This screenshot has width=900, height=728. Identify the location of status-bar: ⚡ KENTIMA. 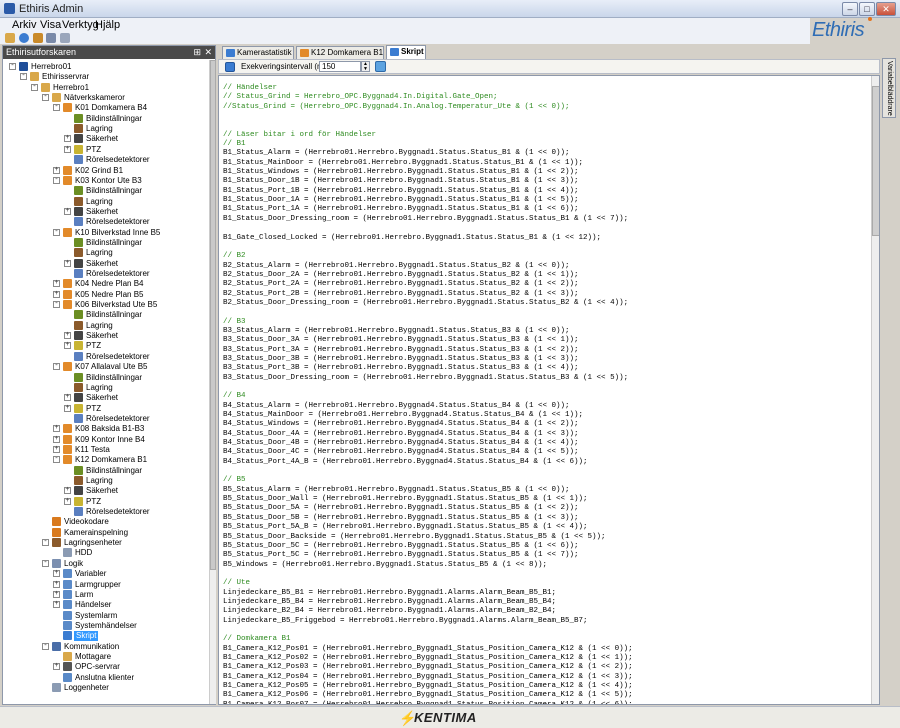
(450, 717).